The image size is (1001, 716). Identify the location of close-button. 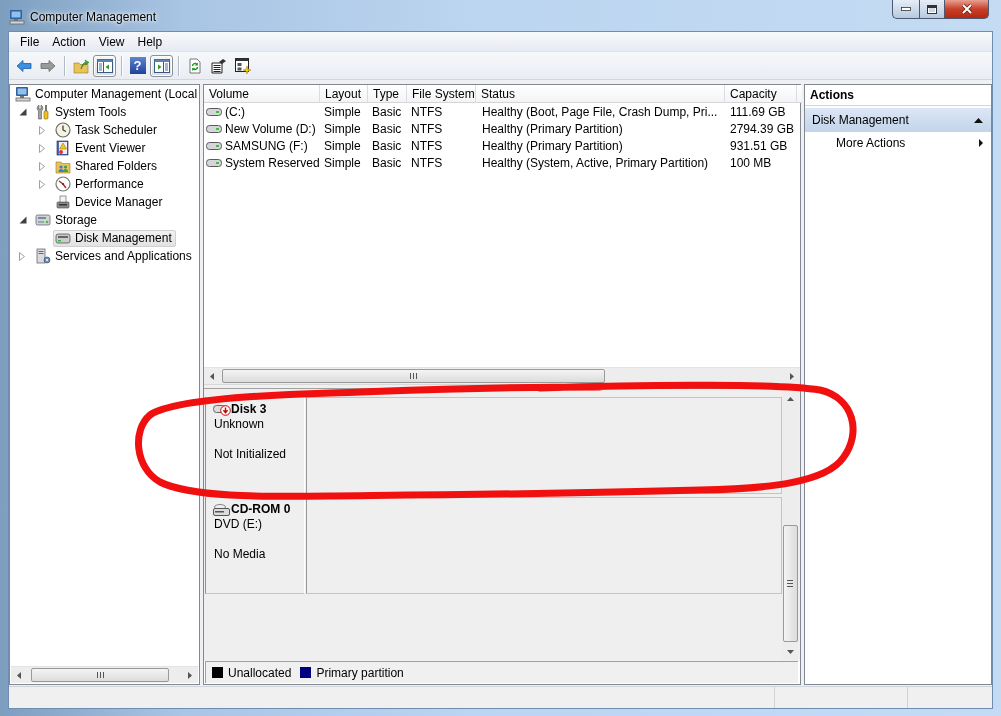
(967, 9).